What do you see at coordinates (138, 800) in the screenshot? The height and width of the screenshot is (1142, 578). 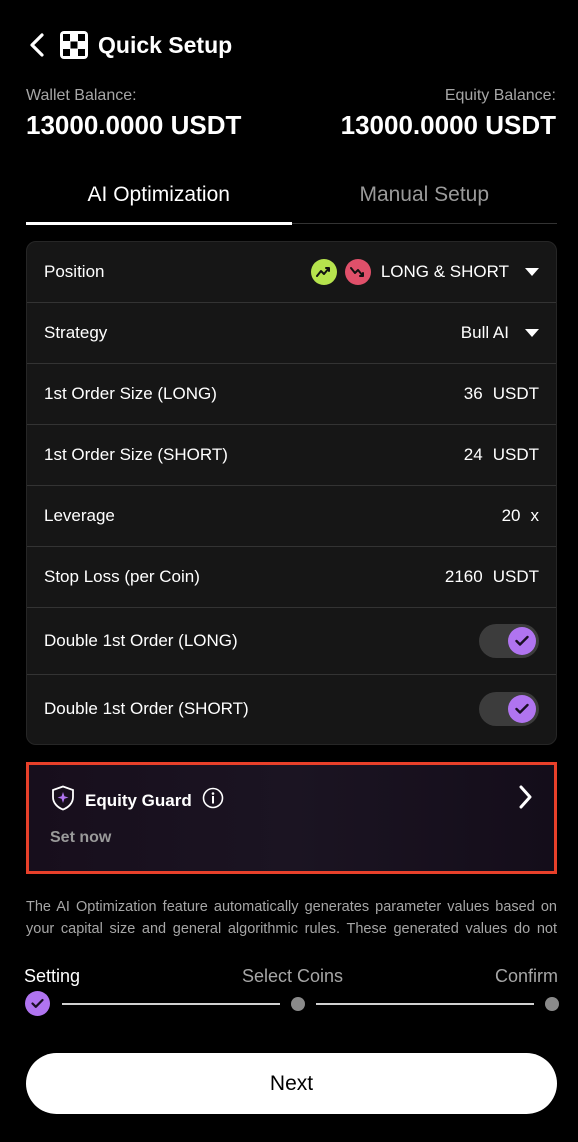 I see `equity-guard-title: Equity Guard` at bounding box center [138, 800].